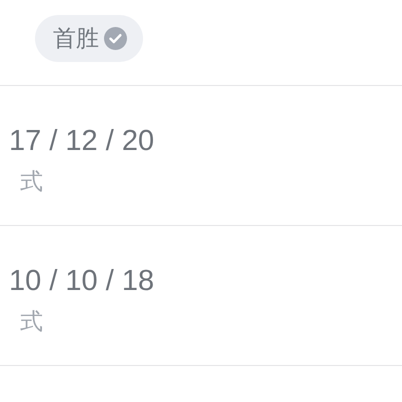 The width and height of the screenshot is (402, 402). I want to click on kda-score: 17 / 12 / 20, so click(81, 141).